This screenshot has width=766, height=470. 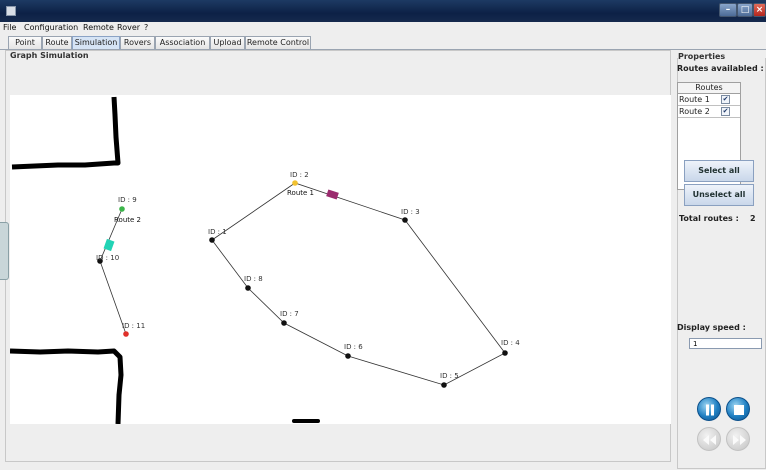 I want to click on close-button: ×, so click(x=759, y=10).